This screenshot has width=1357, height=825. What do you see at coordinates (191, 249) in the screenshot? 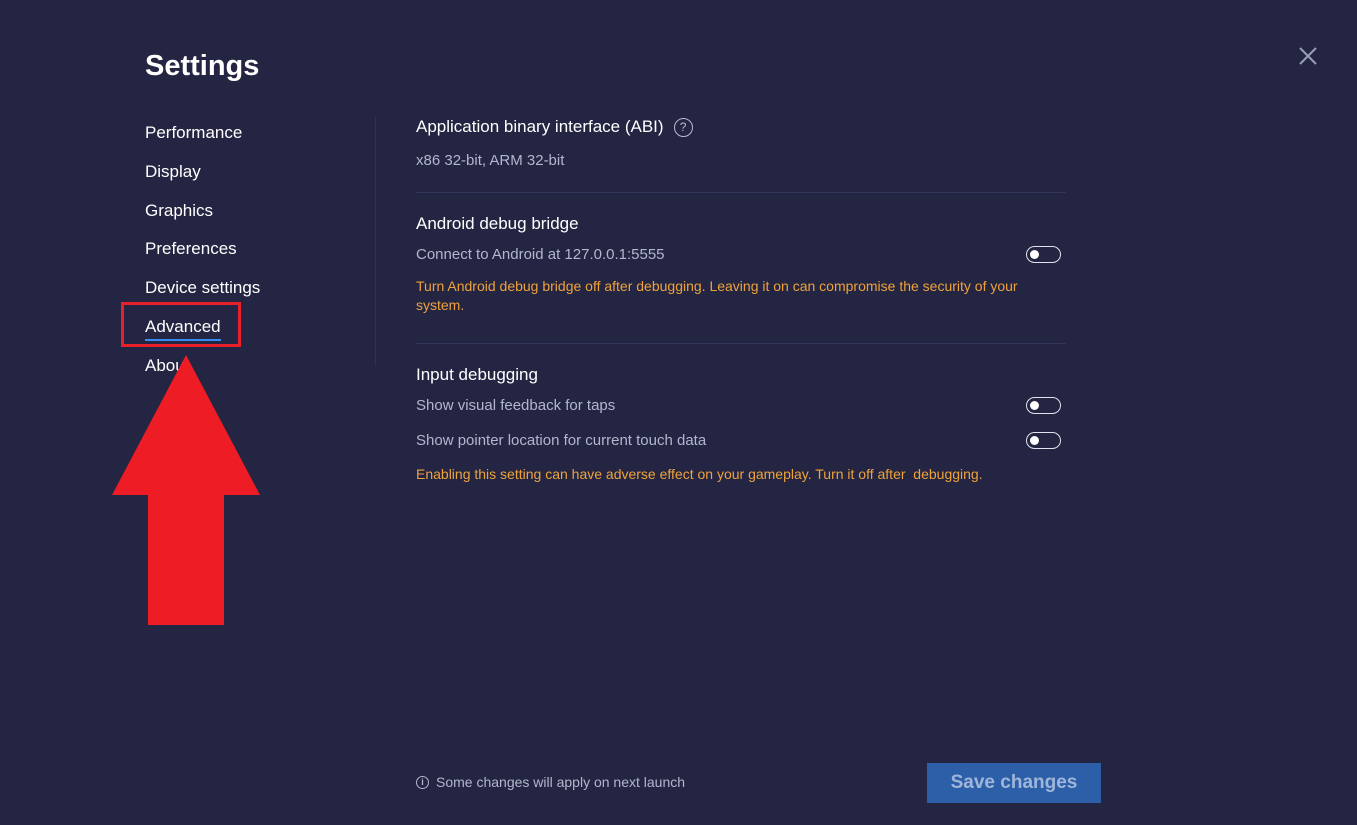
I see `sidebar-item-label: Preferences` at bounding box center [191, 249].